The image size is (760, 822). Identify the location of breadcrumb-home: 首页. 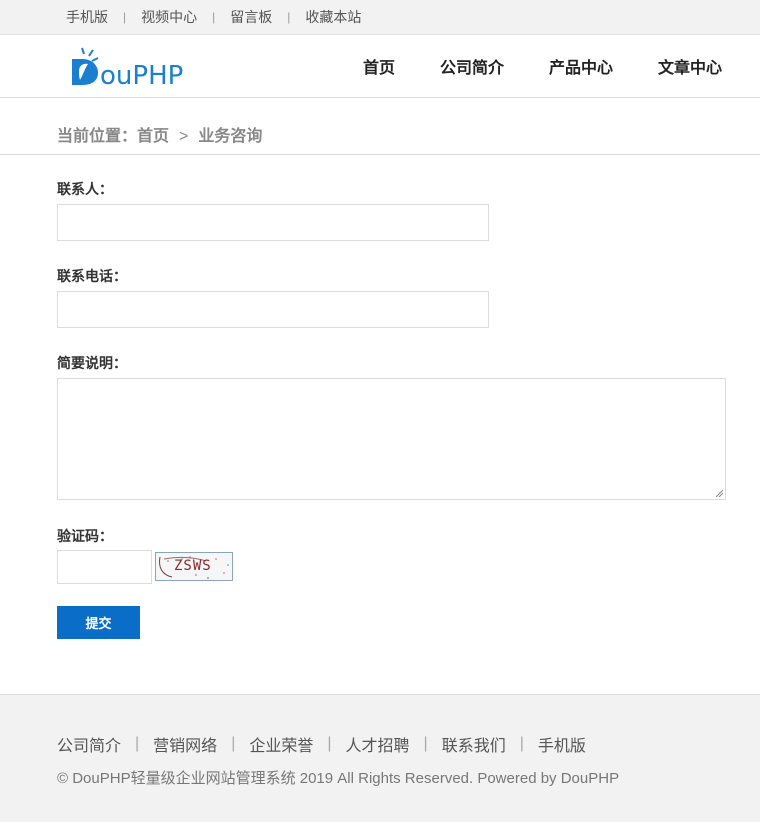
(153, 136).